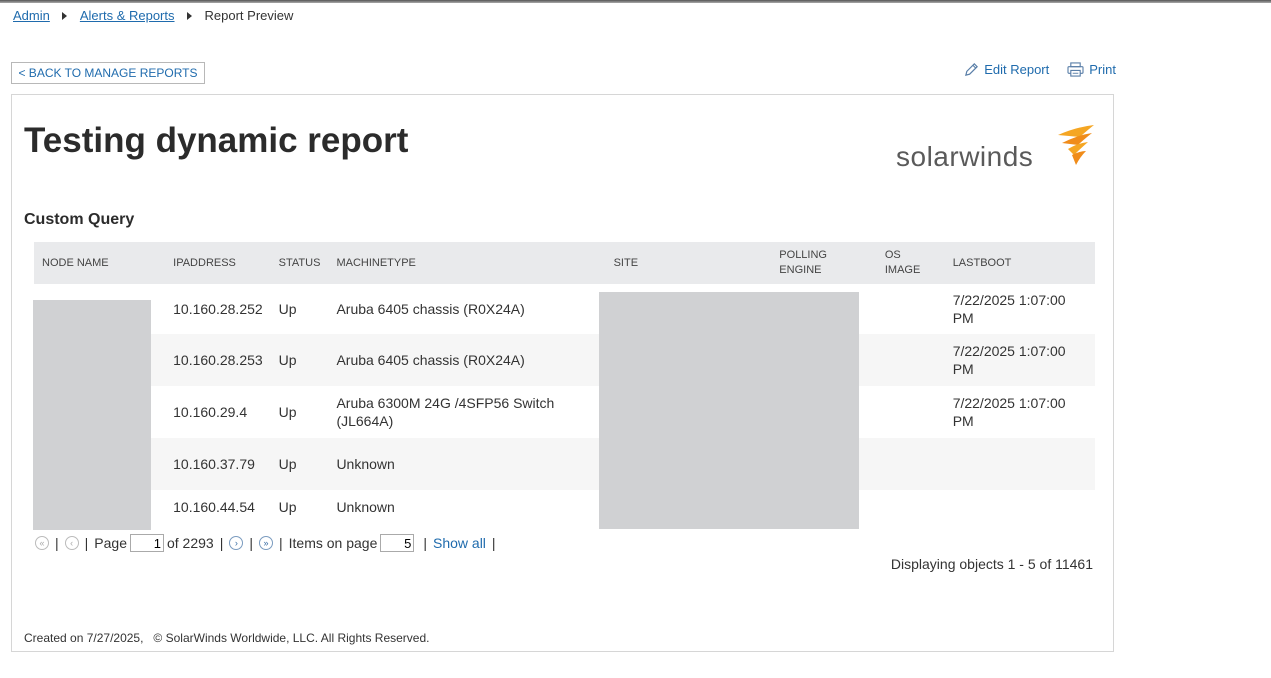  What do you see at coordinates (127, 15) in the screenshot?
I see `breadcrumb-alerts-link: Alerts & Reports` at bounding box center [127, 15].